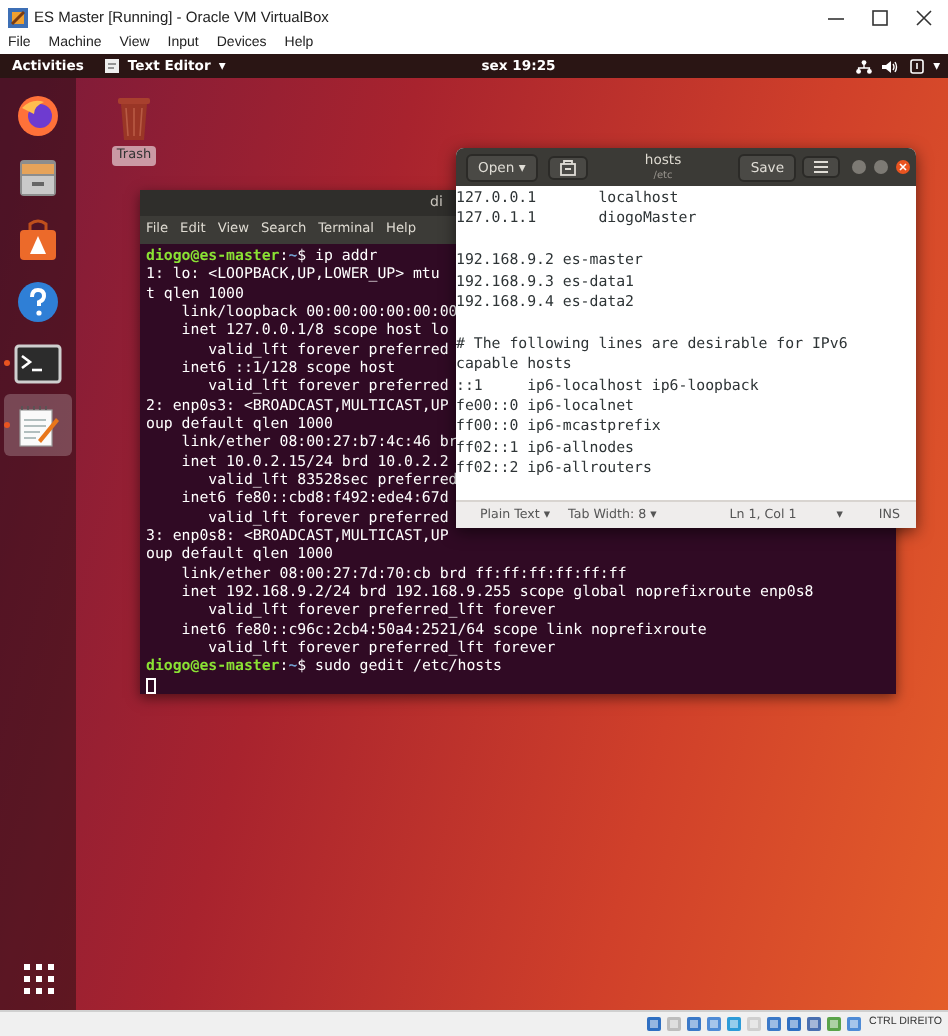 The height and width of the screenshot is (1036, 948). I want to click on minimize-icon, so click(859, 167).